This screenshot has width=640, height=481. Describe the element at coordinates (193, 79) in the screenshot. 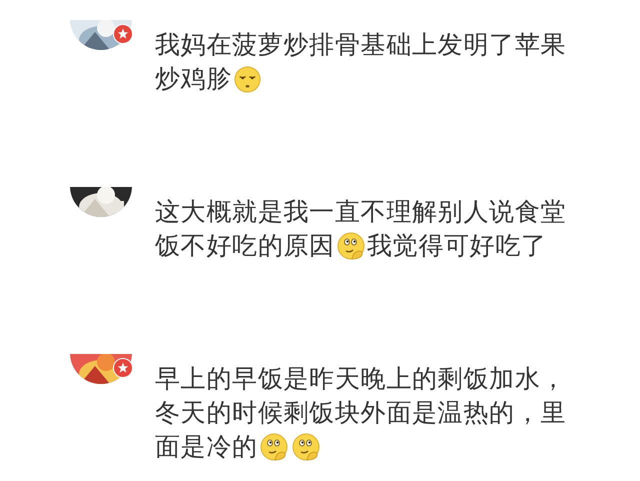

I see `comment-text: 炒鸡胗` at that location.